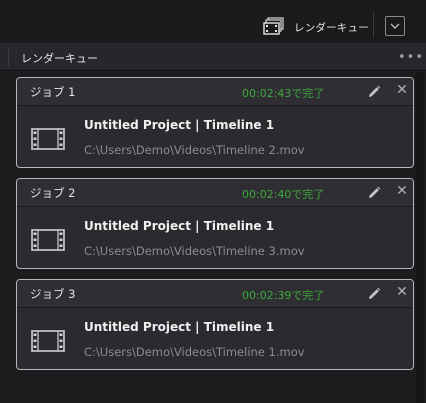  I want to click on toolbar-divider, so click(373, 25).